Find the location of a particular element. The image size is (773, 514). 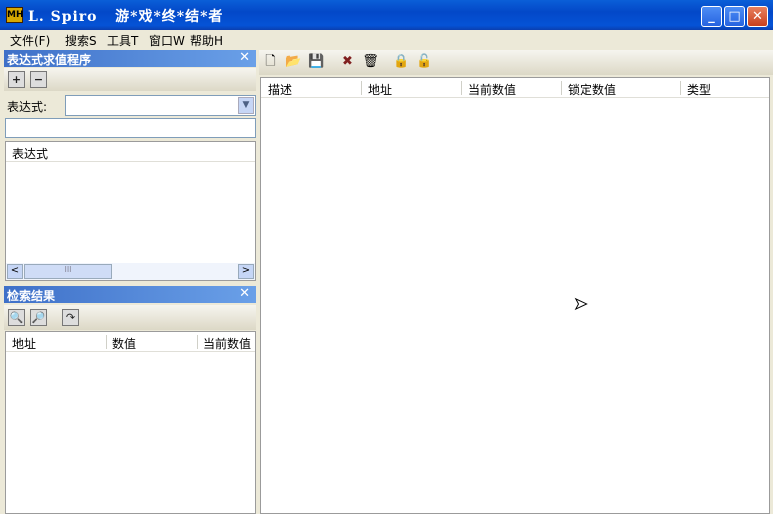

search-toolbar: 🔍 🔎 ↷ is located at coordinates (130, 317).